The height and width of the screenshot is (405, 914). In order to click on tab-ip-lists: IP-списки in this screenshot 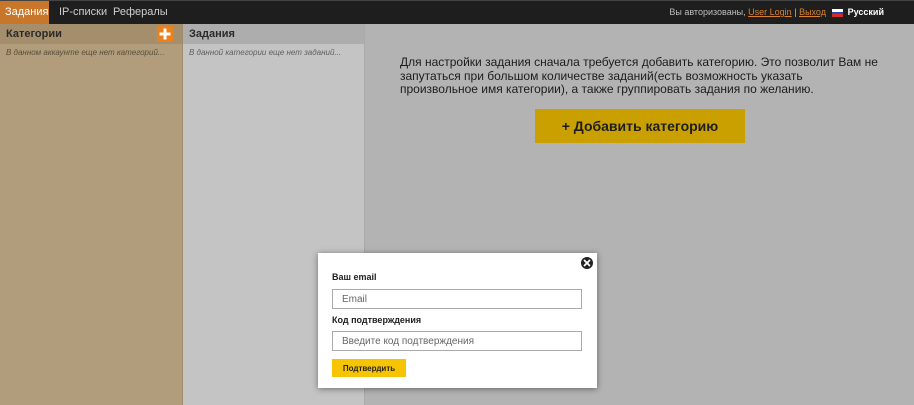, I will do `click(83, 12)`.